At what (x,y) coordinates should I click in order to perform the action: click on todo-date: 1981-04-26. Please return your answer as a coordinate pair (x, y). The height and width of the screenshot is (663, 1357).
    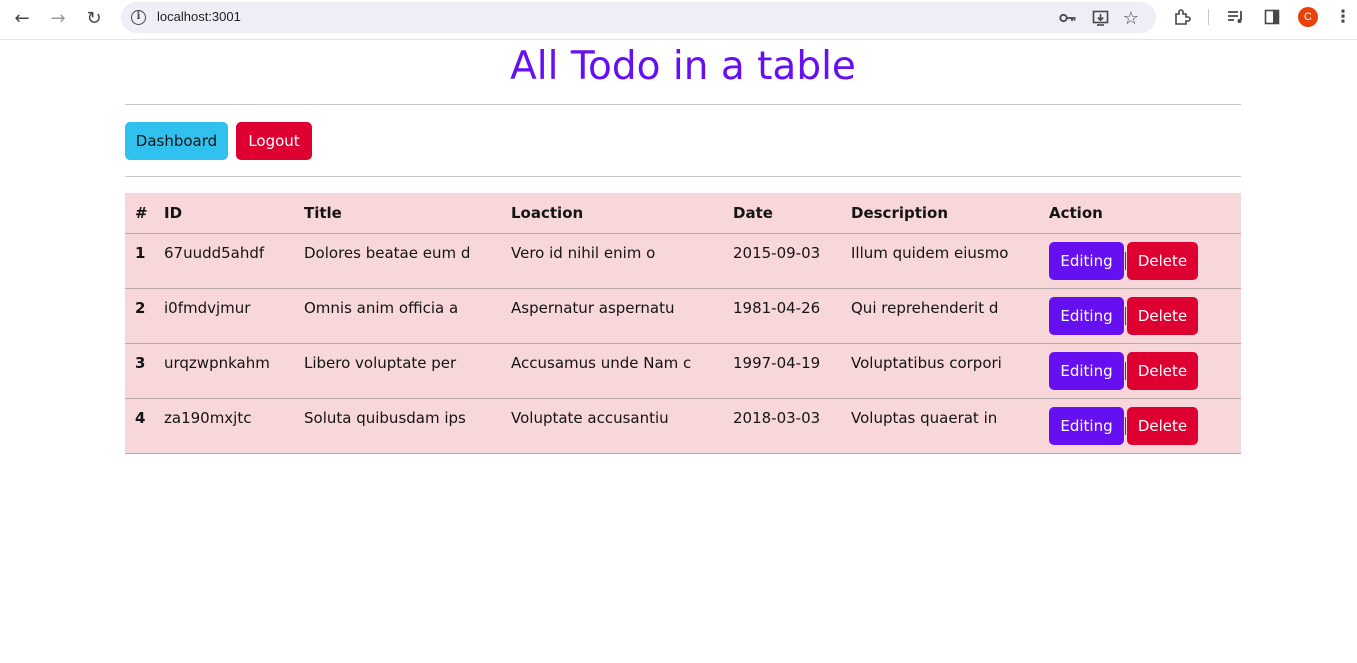
    Looking at the image, I should click on (782, 316).